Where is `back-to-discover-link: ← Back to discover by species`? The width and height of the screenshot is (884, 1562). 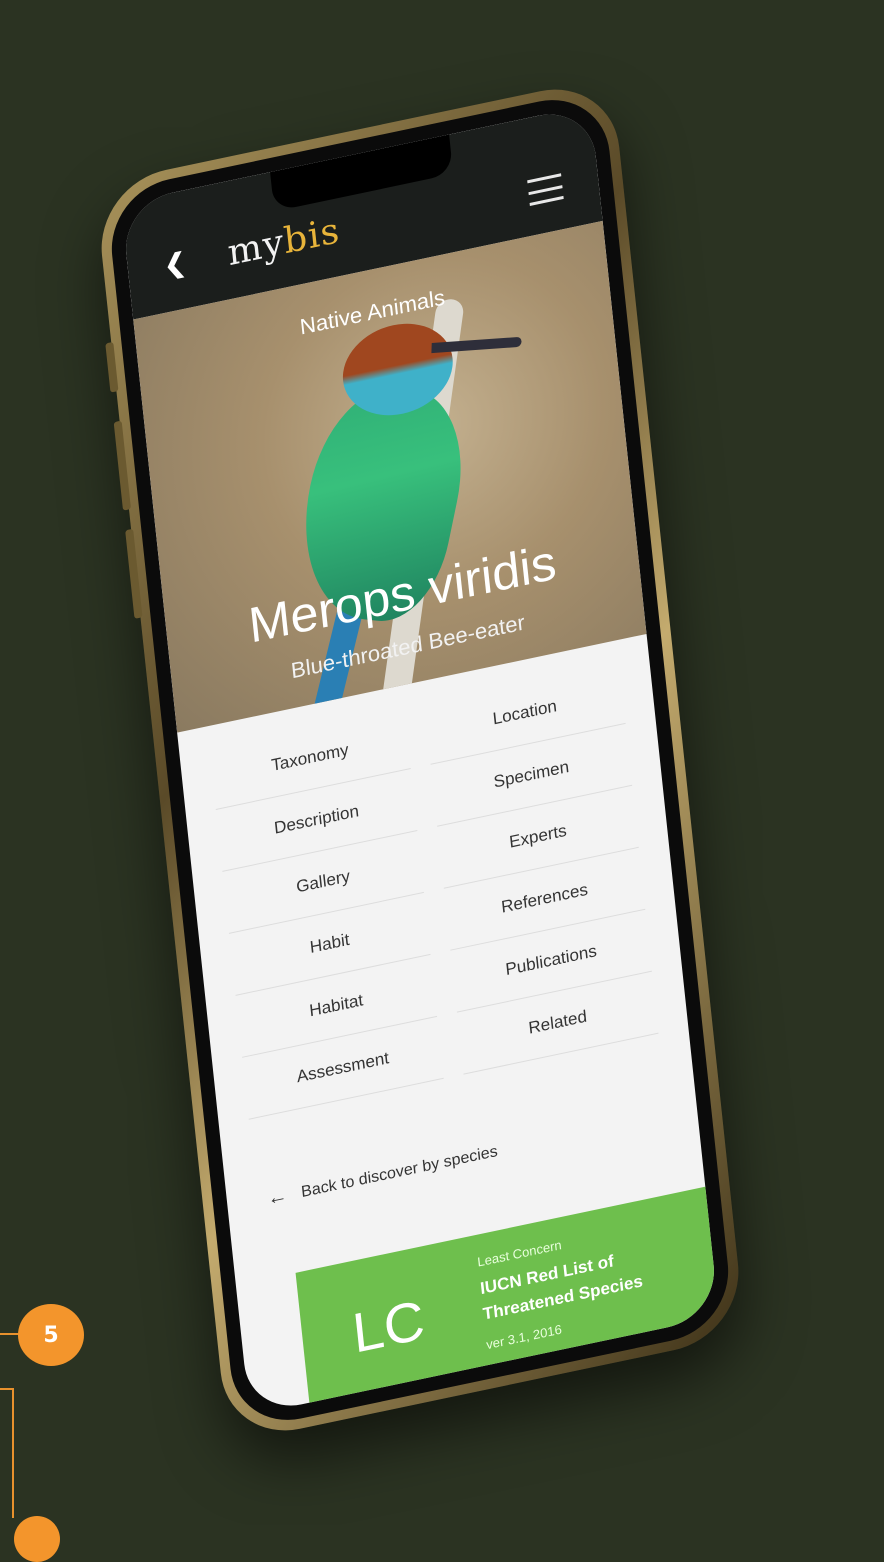
back-to-discover-link: ← Back to discover by species is located at coordinates (382, 1175).